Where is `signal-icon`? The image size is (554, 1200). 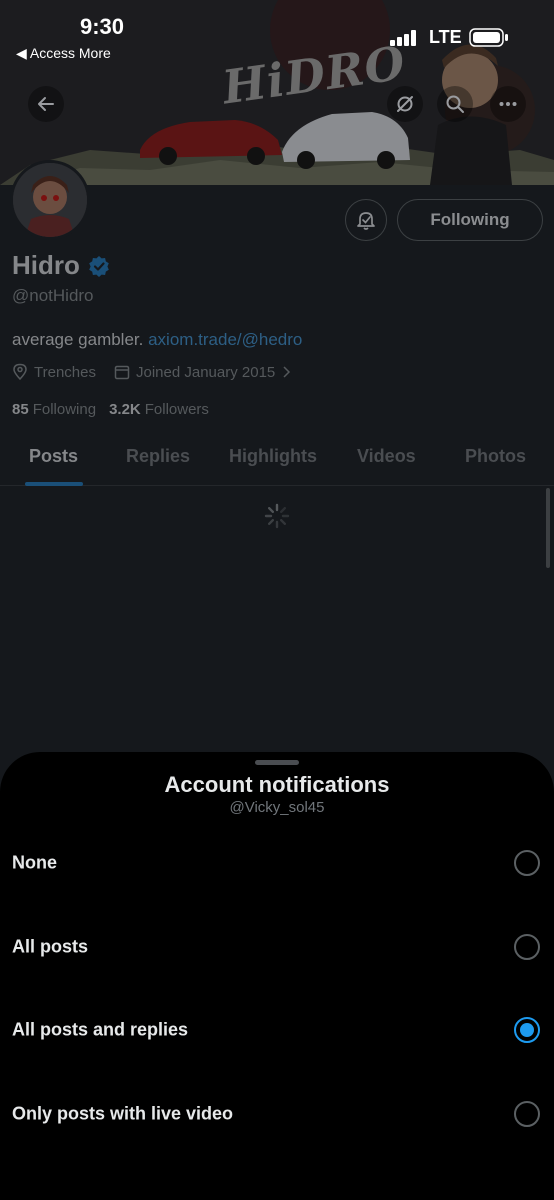
signal-icon is located at coordinates (403, 38).